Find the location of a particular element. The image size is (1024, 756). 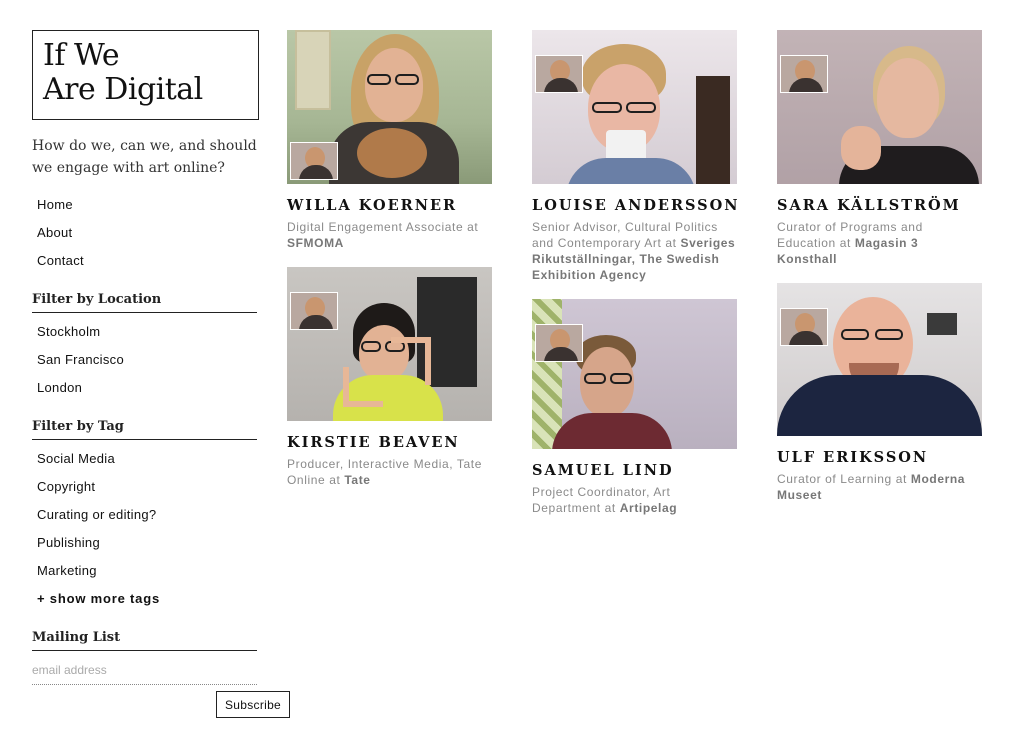

site-title-line1: If We is located at coordinates (81, 55).